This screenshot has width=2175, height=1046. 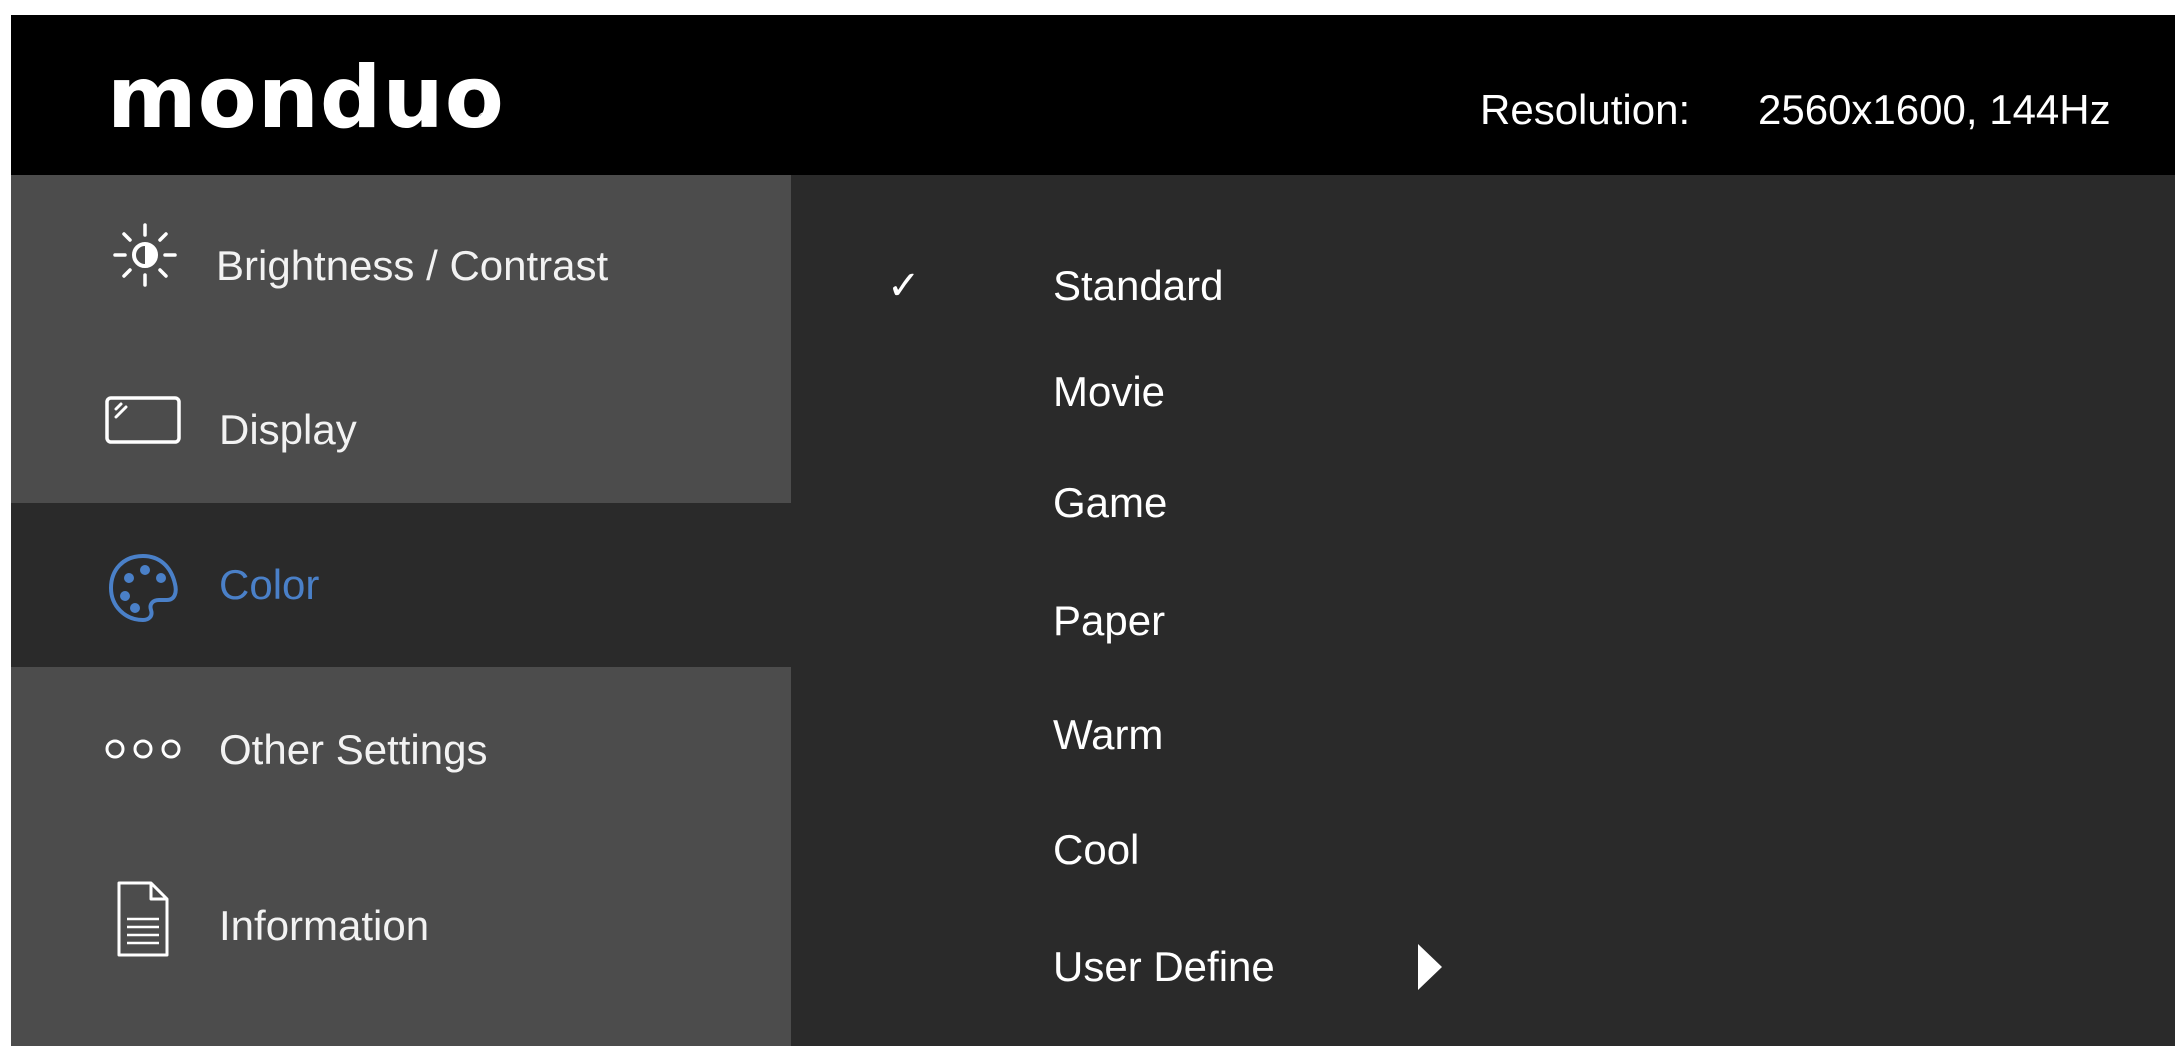 What do you see at coordinates (904, 286) in the screenshot?
I see `check-icon: ✓` at bounding box center [904, 286].